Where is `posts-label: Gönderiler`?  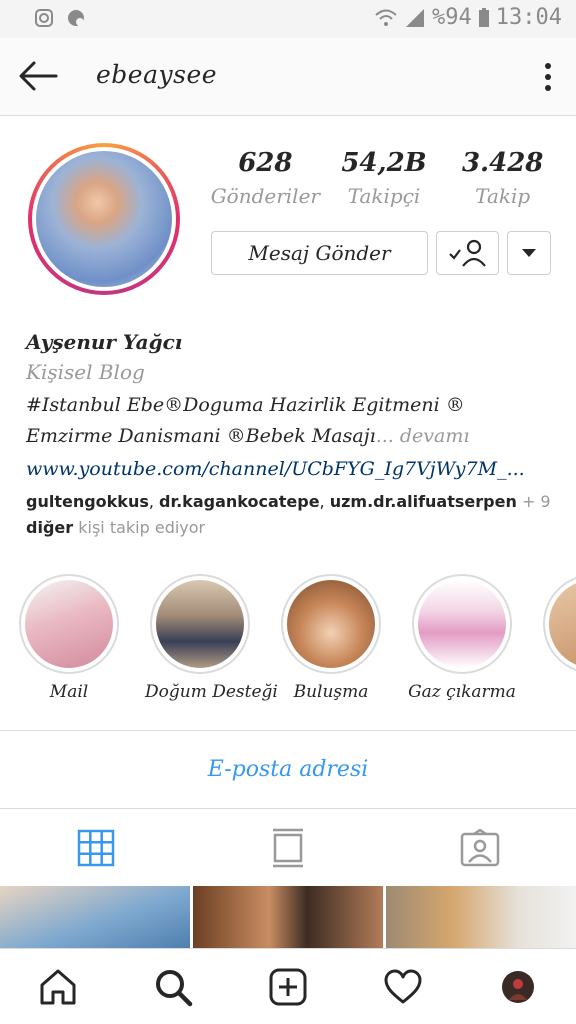
posts-label: Gönderiler is located at coordinates (265, 196).